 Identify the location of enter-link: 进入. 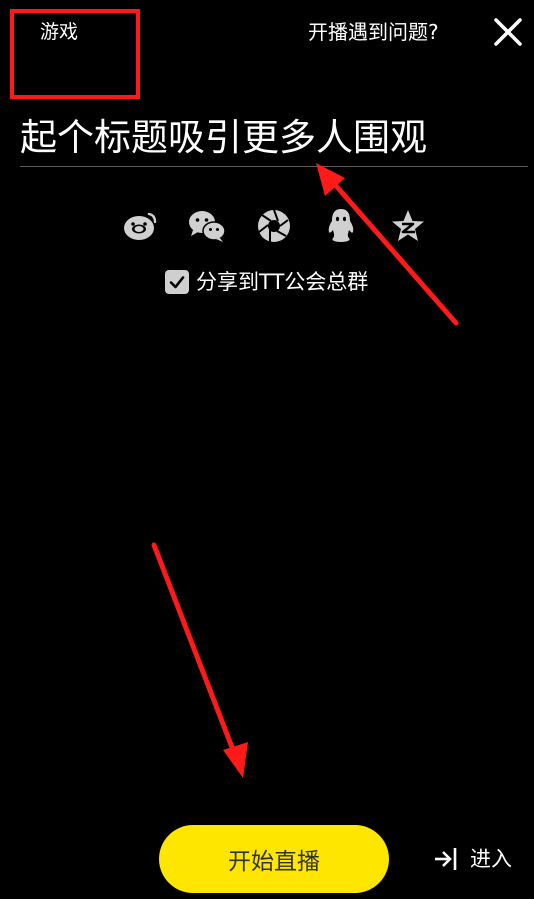
(473, 859).